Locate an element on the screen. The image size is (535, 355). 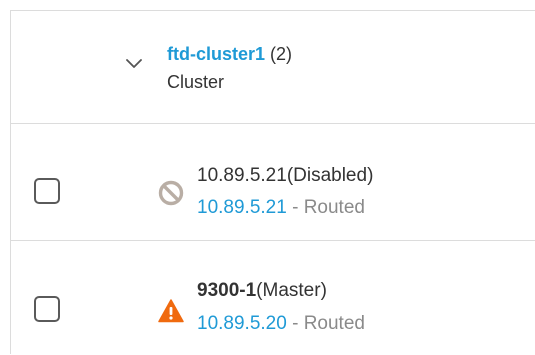
cluster-type-label: Cluster is located at coordinates (196, 82).